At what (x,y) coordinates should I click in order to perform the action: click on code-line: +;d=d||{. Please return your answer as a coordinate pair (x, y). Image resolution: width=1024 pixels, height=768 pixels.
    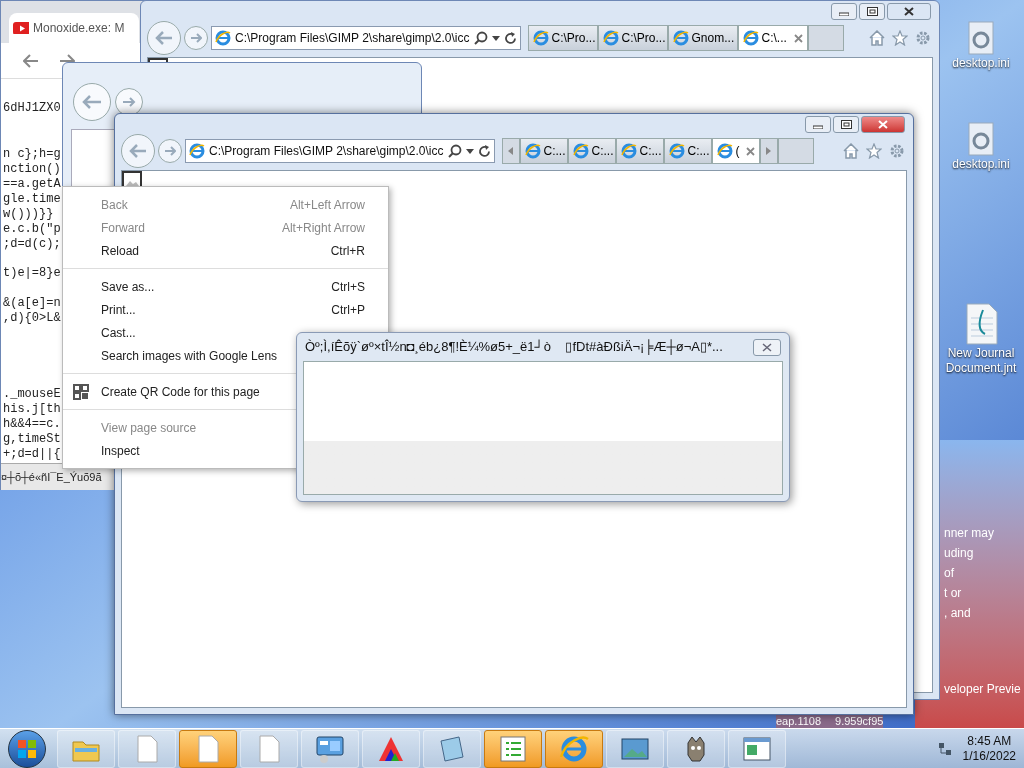
    Looking at the image, I should click on (32, 454).